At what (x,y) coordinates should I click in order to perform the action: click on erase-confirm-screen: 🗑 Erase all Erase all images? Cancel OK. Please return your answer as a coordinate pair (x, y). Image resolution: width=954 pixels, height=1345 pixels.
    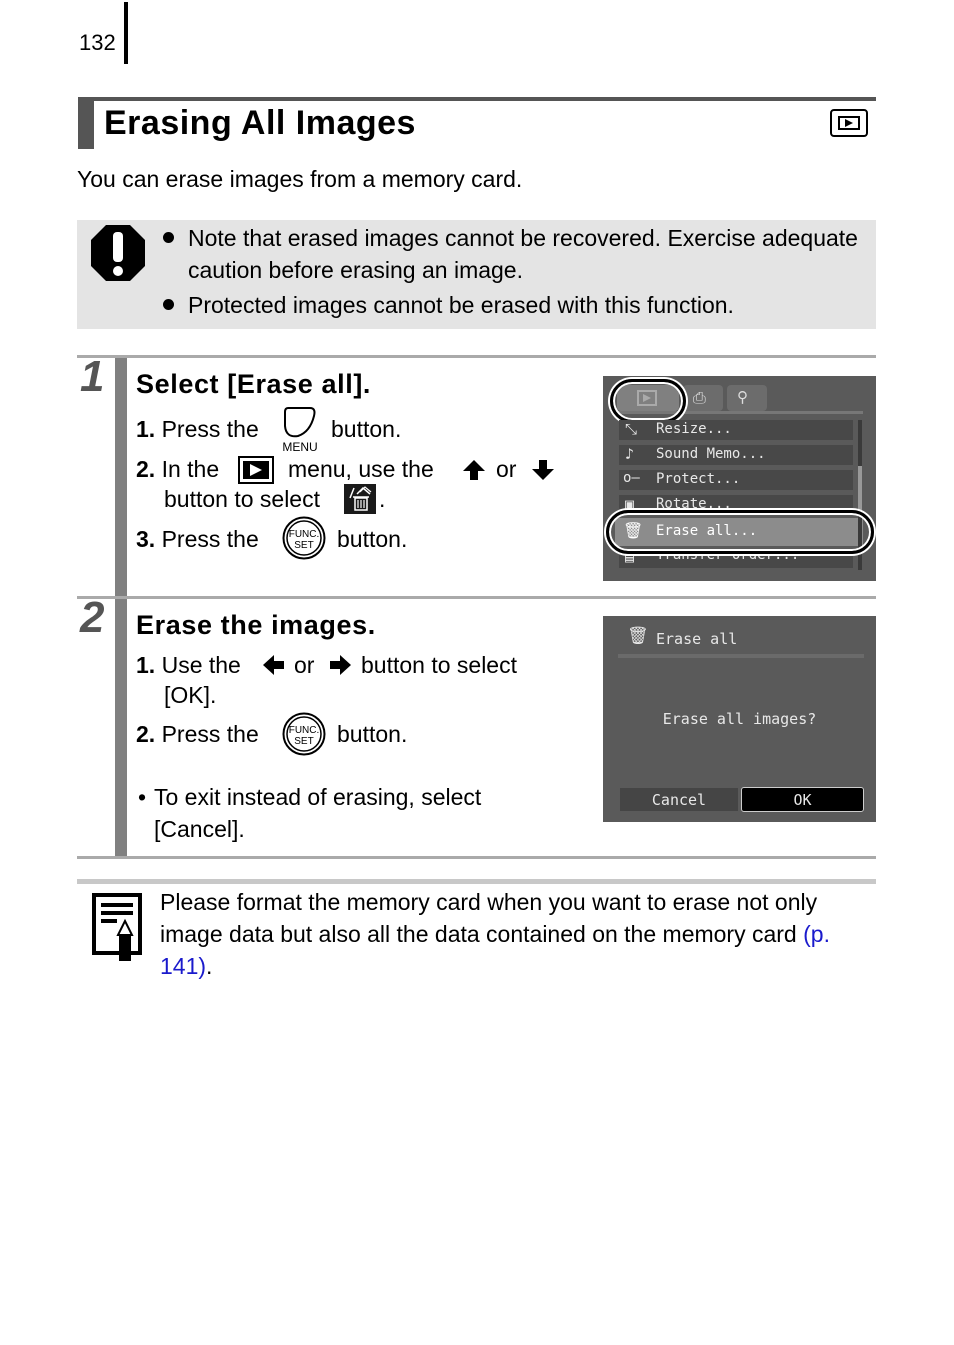
    Looking at the image, I should click on (739, 719).